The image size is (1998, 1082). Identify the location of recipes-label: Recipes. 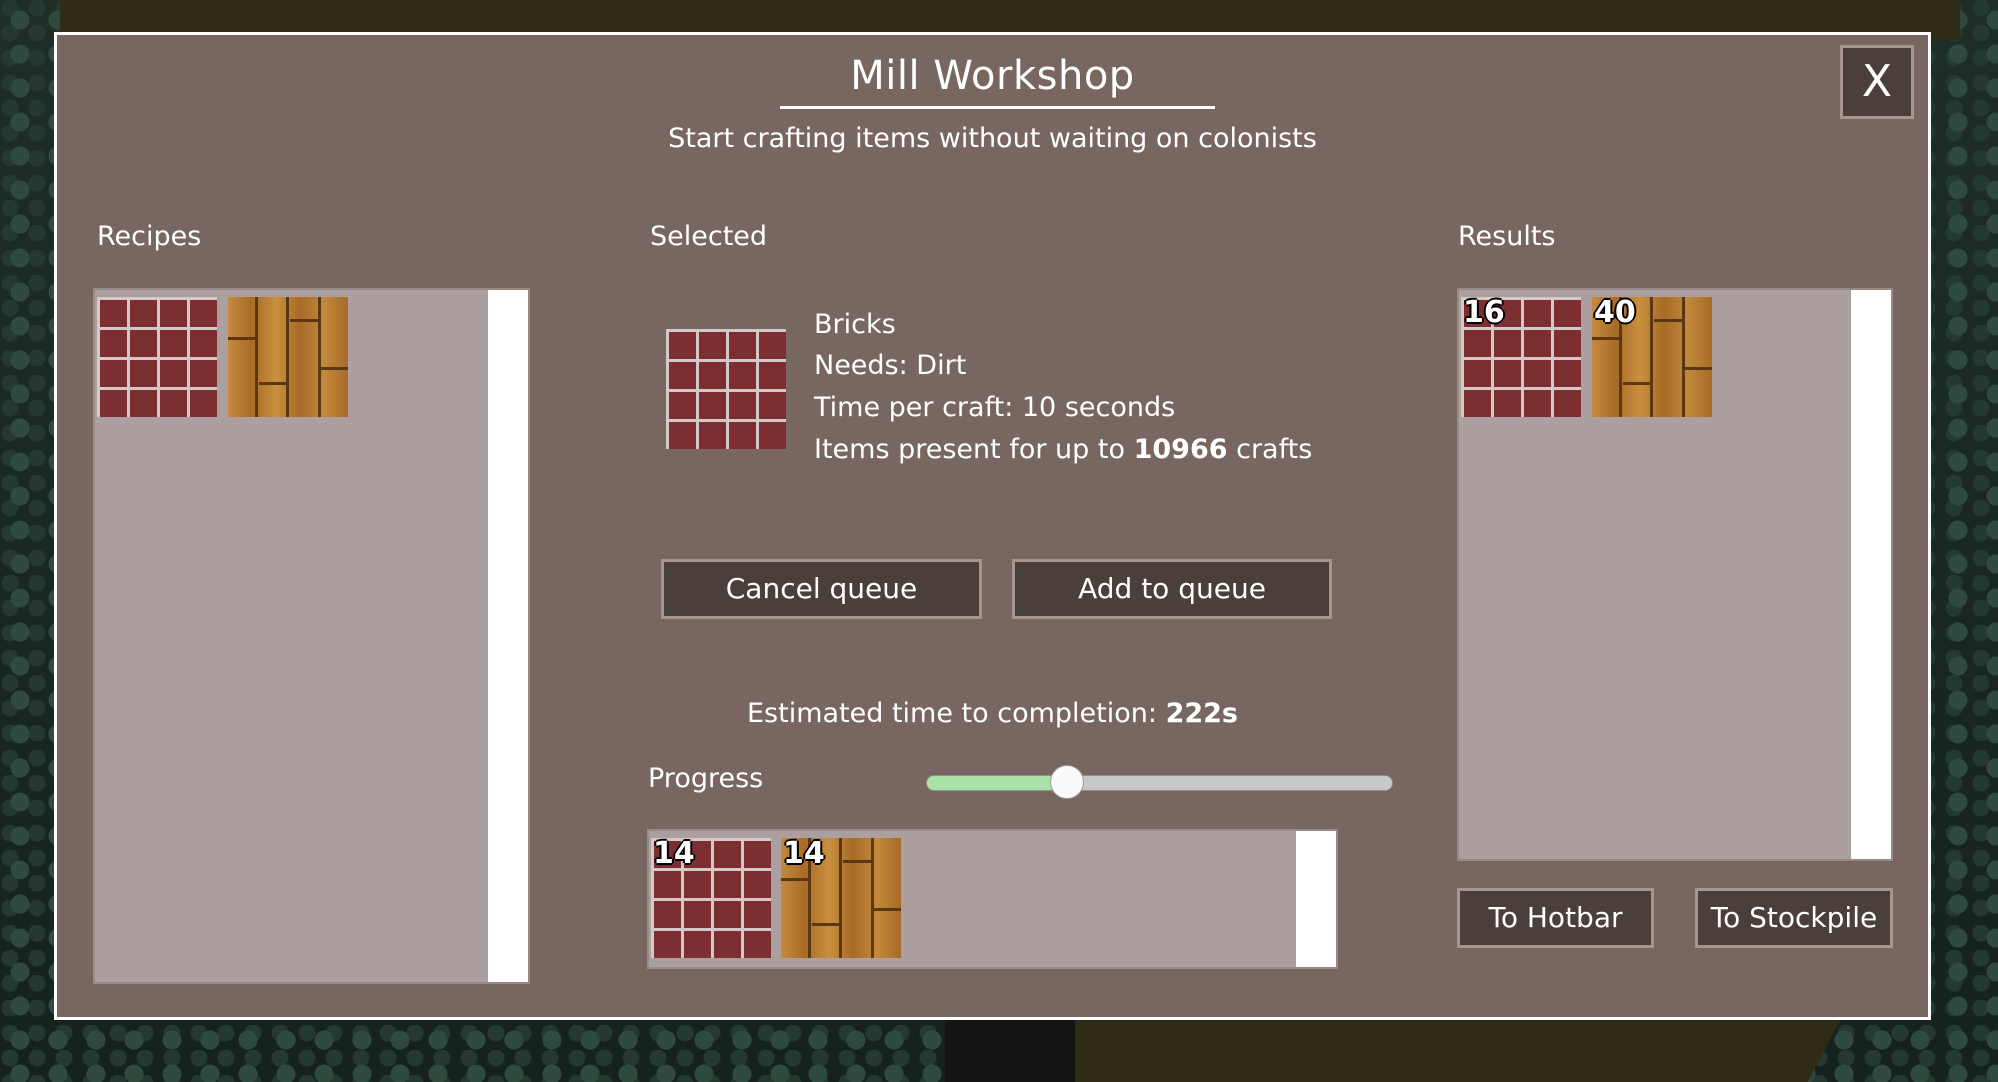
(149, 236).